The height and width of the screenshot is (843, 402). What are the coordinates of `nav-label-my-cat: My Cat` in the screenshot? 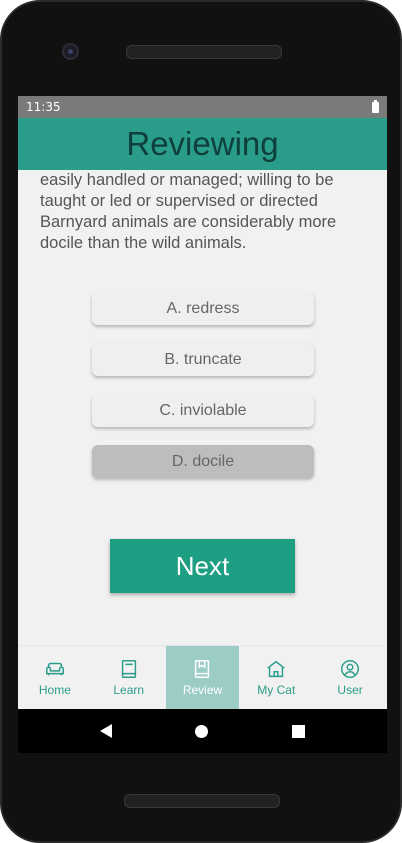 It's located at (276, 690).